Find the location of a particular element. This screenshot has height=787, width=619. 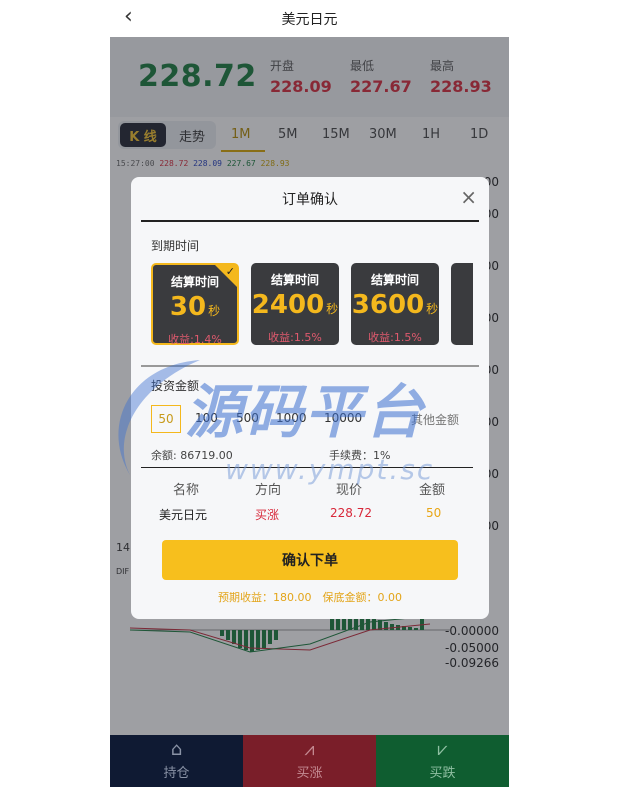

amount-options: 50 100 500 1000 10000 is located at coordinates (316, 420).